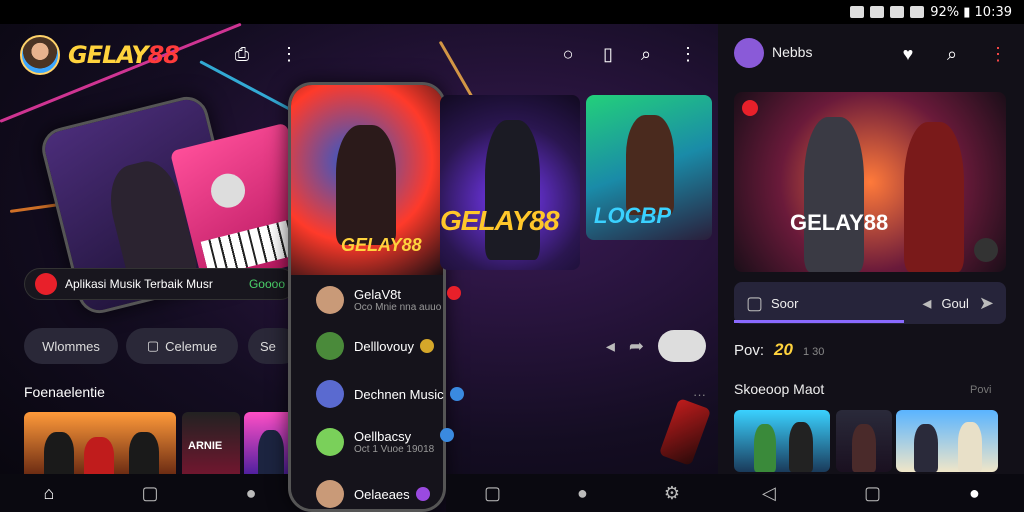 The width and height of the screenshot is (1024, 512). Describe the element at coordinates (211, 447) in the screenshot. I see `thumbnail-arnie: ARNIE` at that location.